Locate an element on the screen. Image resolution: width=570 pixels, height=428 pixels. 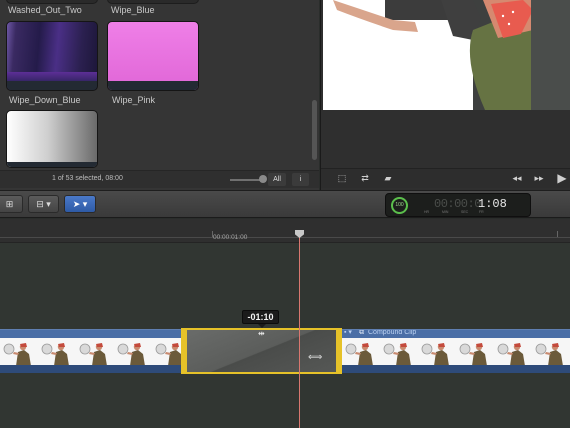
timeline-toolbar: ⊞ ⊟ ▾ ➤ ▾ 100 00:00:0 1:08 HR MIN SEC FR is located at coordinates (285, 204).